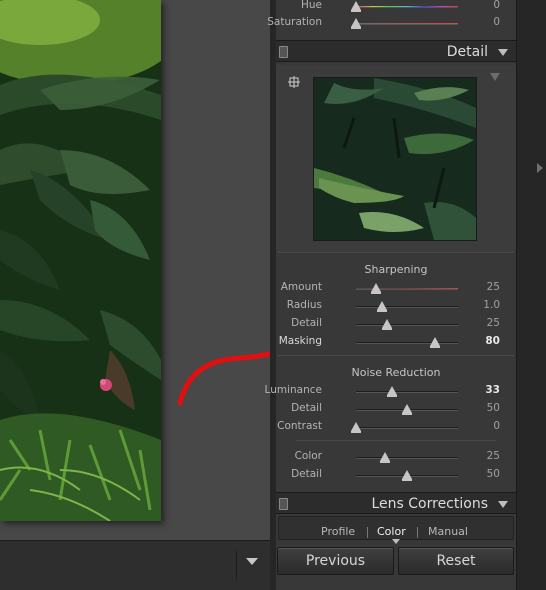 The width and height of the screenshot is (546, 590). What do you see at coordinates (407, 391) in the screenshot?
I see `luminance-slider-track` at bounding box center [407, 391].